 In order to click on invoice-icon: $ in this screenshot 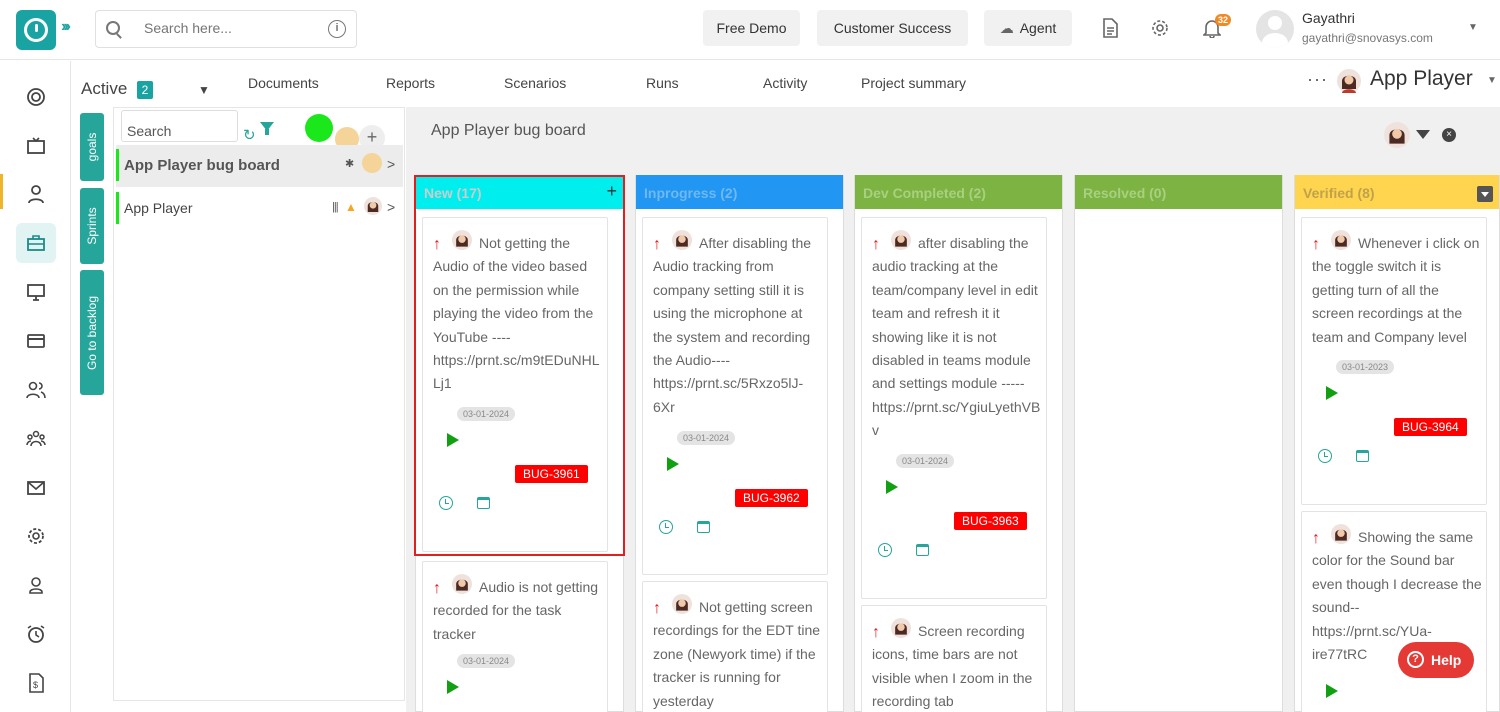, I will do `click(36, 683)`.